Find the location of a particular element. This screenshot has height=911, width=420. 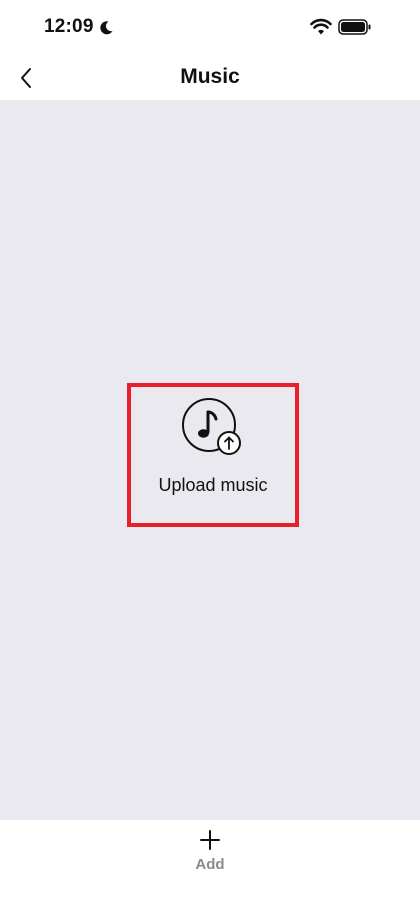

moon-icon is located at coordinates (106, 28).